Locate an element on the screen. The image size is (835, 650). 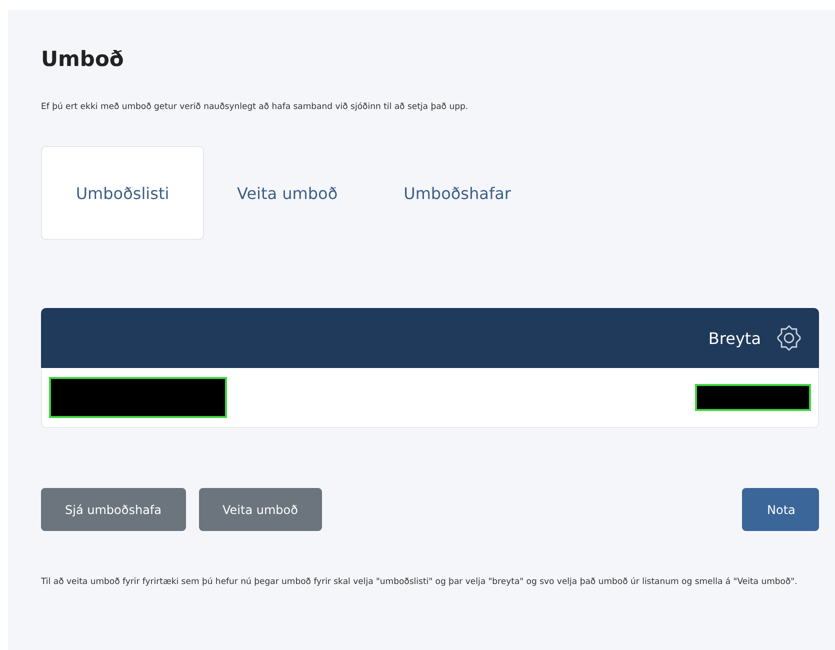
tab: Veita umboð is located at coordinates (287, 193).